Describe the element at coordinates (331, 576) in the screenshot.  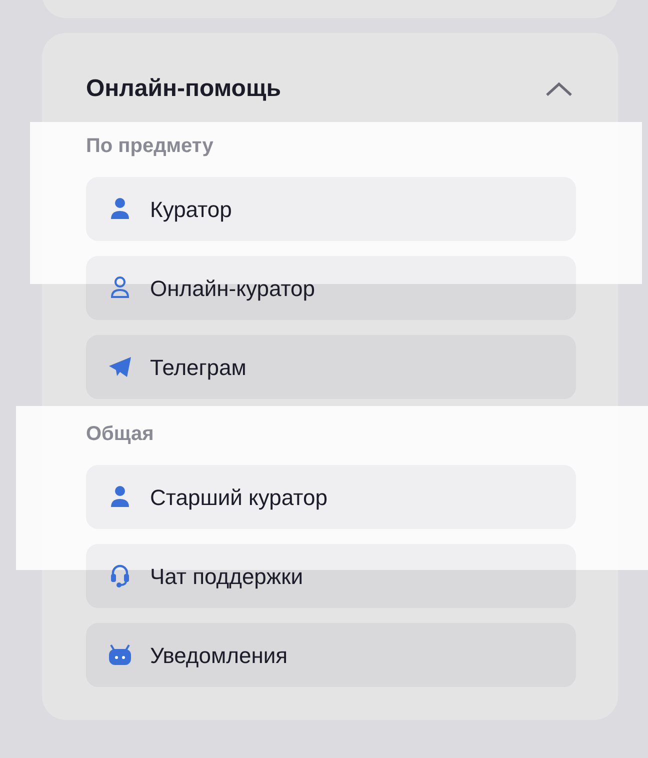
I see `menu-item: Чат поддержки` at that location.